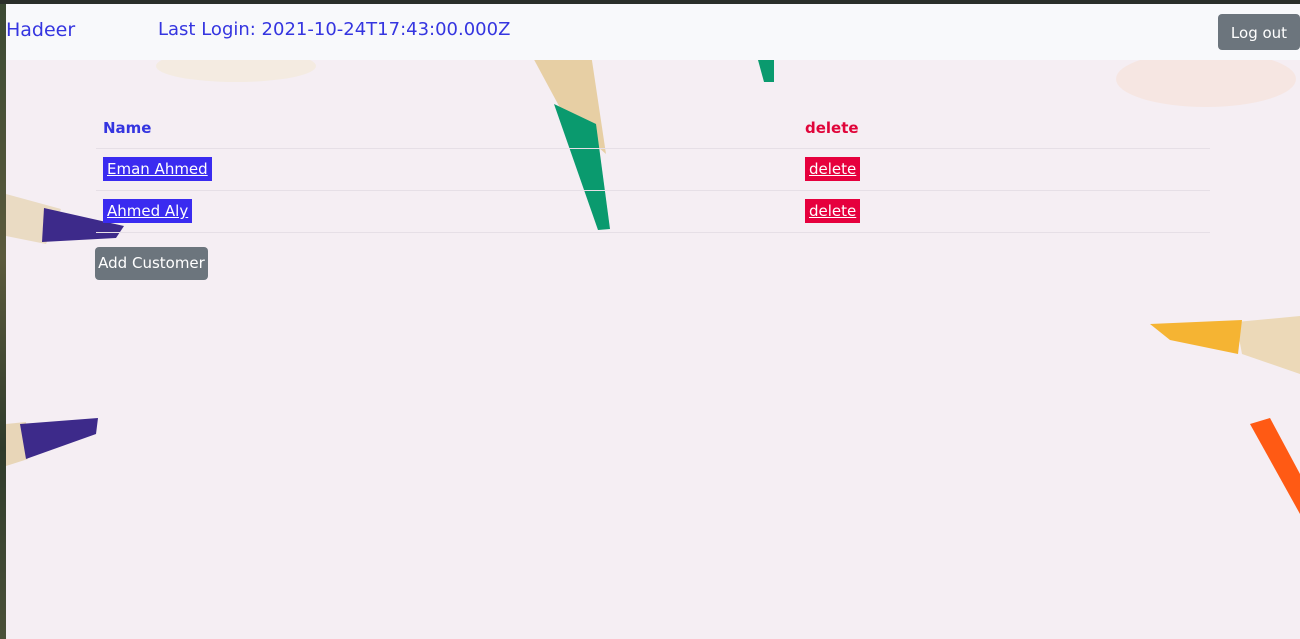  What do you see at coordinates (59, 438) in the screenshot?
I see `pencil-tip-purple-lower` at bounding box center [59, 438].